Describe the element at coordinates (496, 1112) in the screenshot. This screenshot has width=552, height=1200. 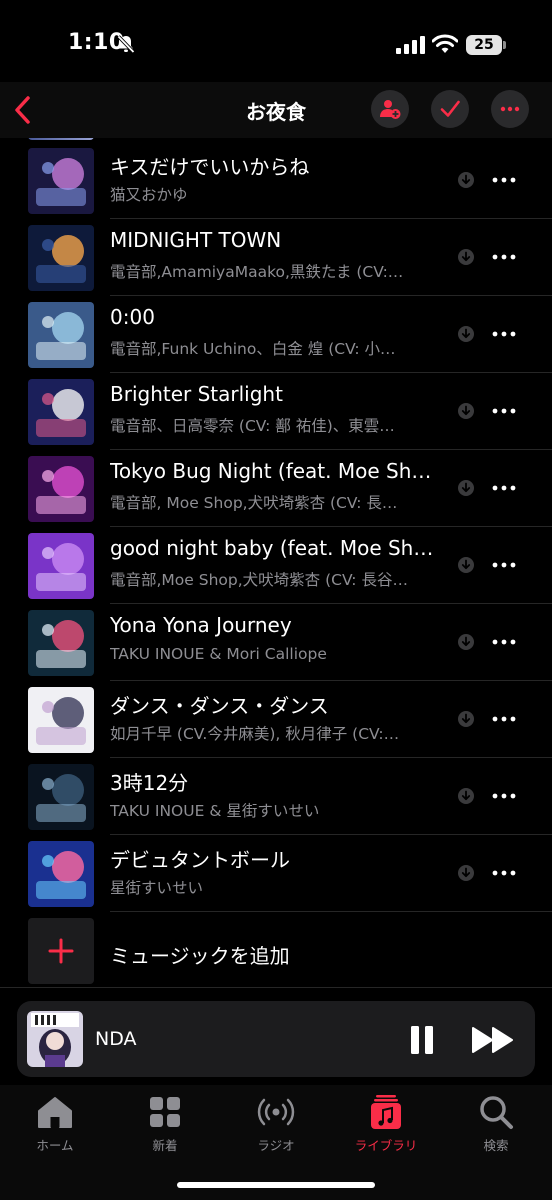
I see `search-icon` at that location.